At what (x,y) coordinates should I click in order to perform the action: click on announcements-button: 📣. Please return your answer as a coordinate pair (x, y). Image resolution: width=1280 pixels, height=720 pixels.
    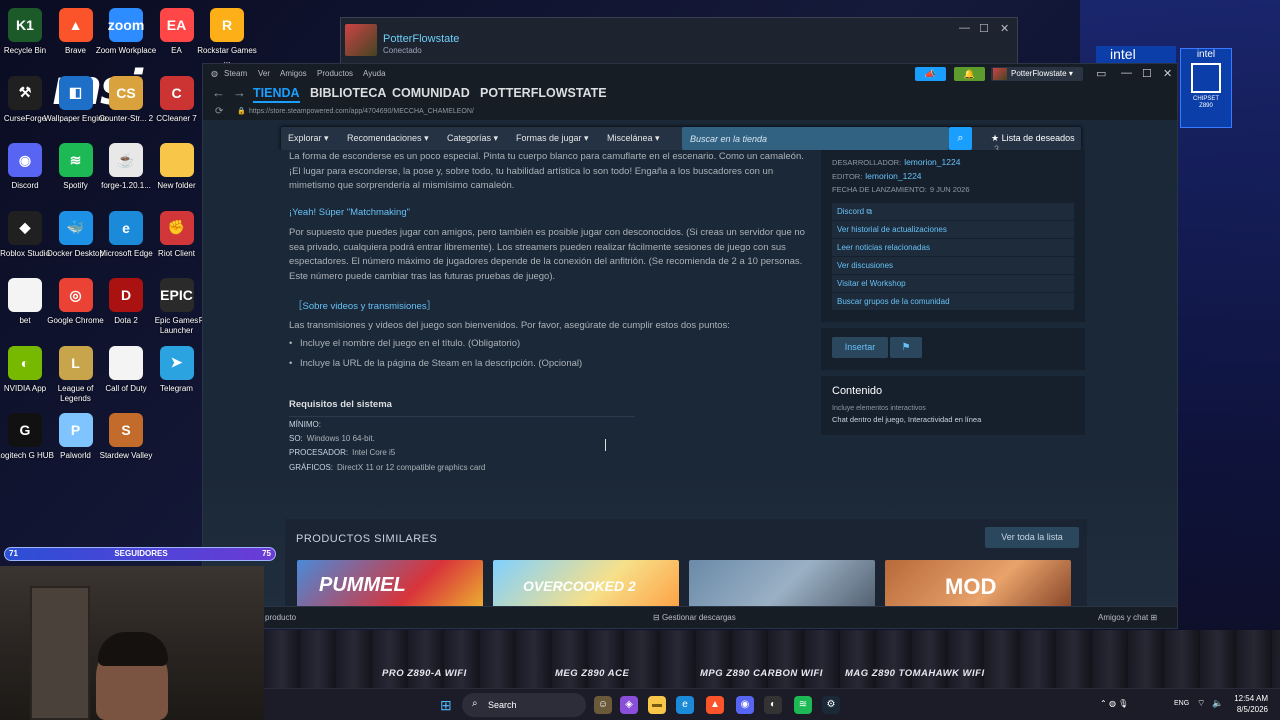
    Looking at the image, I should click on (930, 74).